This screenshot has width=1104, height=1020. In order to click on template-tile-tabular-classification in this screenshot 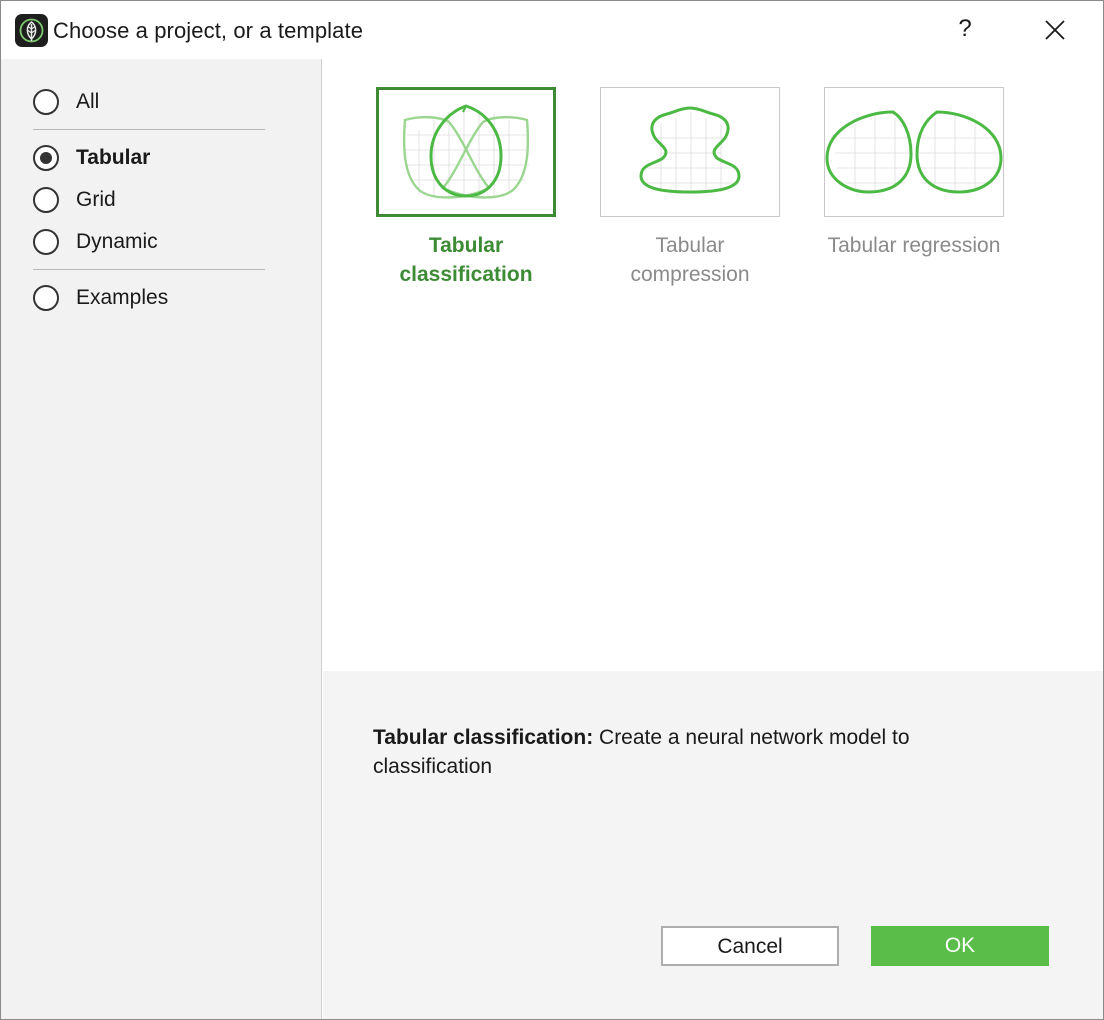, I will do `click(466, 152)`.